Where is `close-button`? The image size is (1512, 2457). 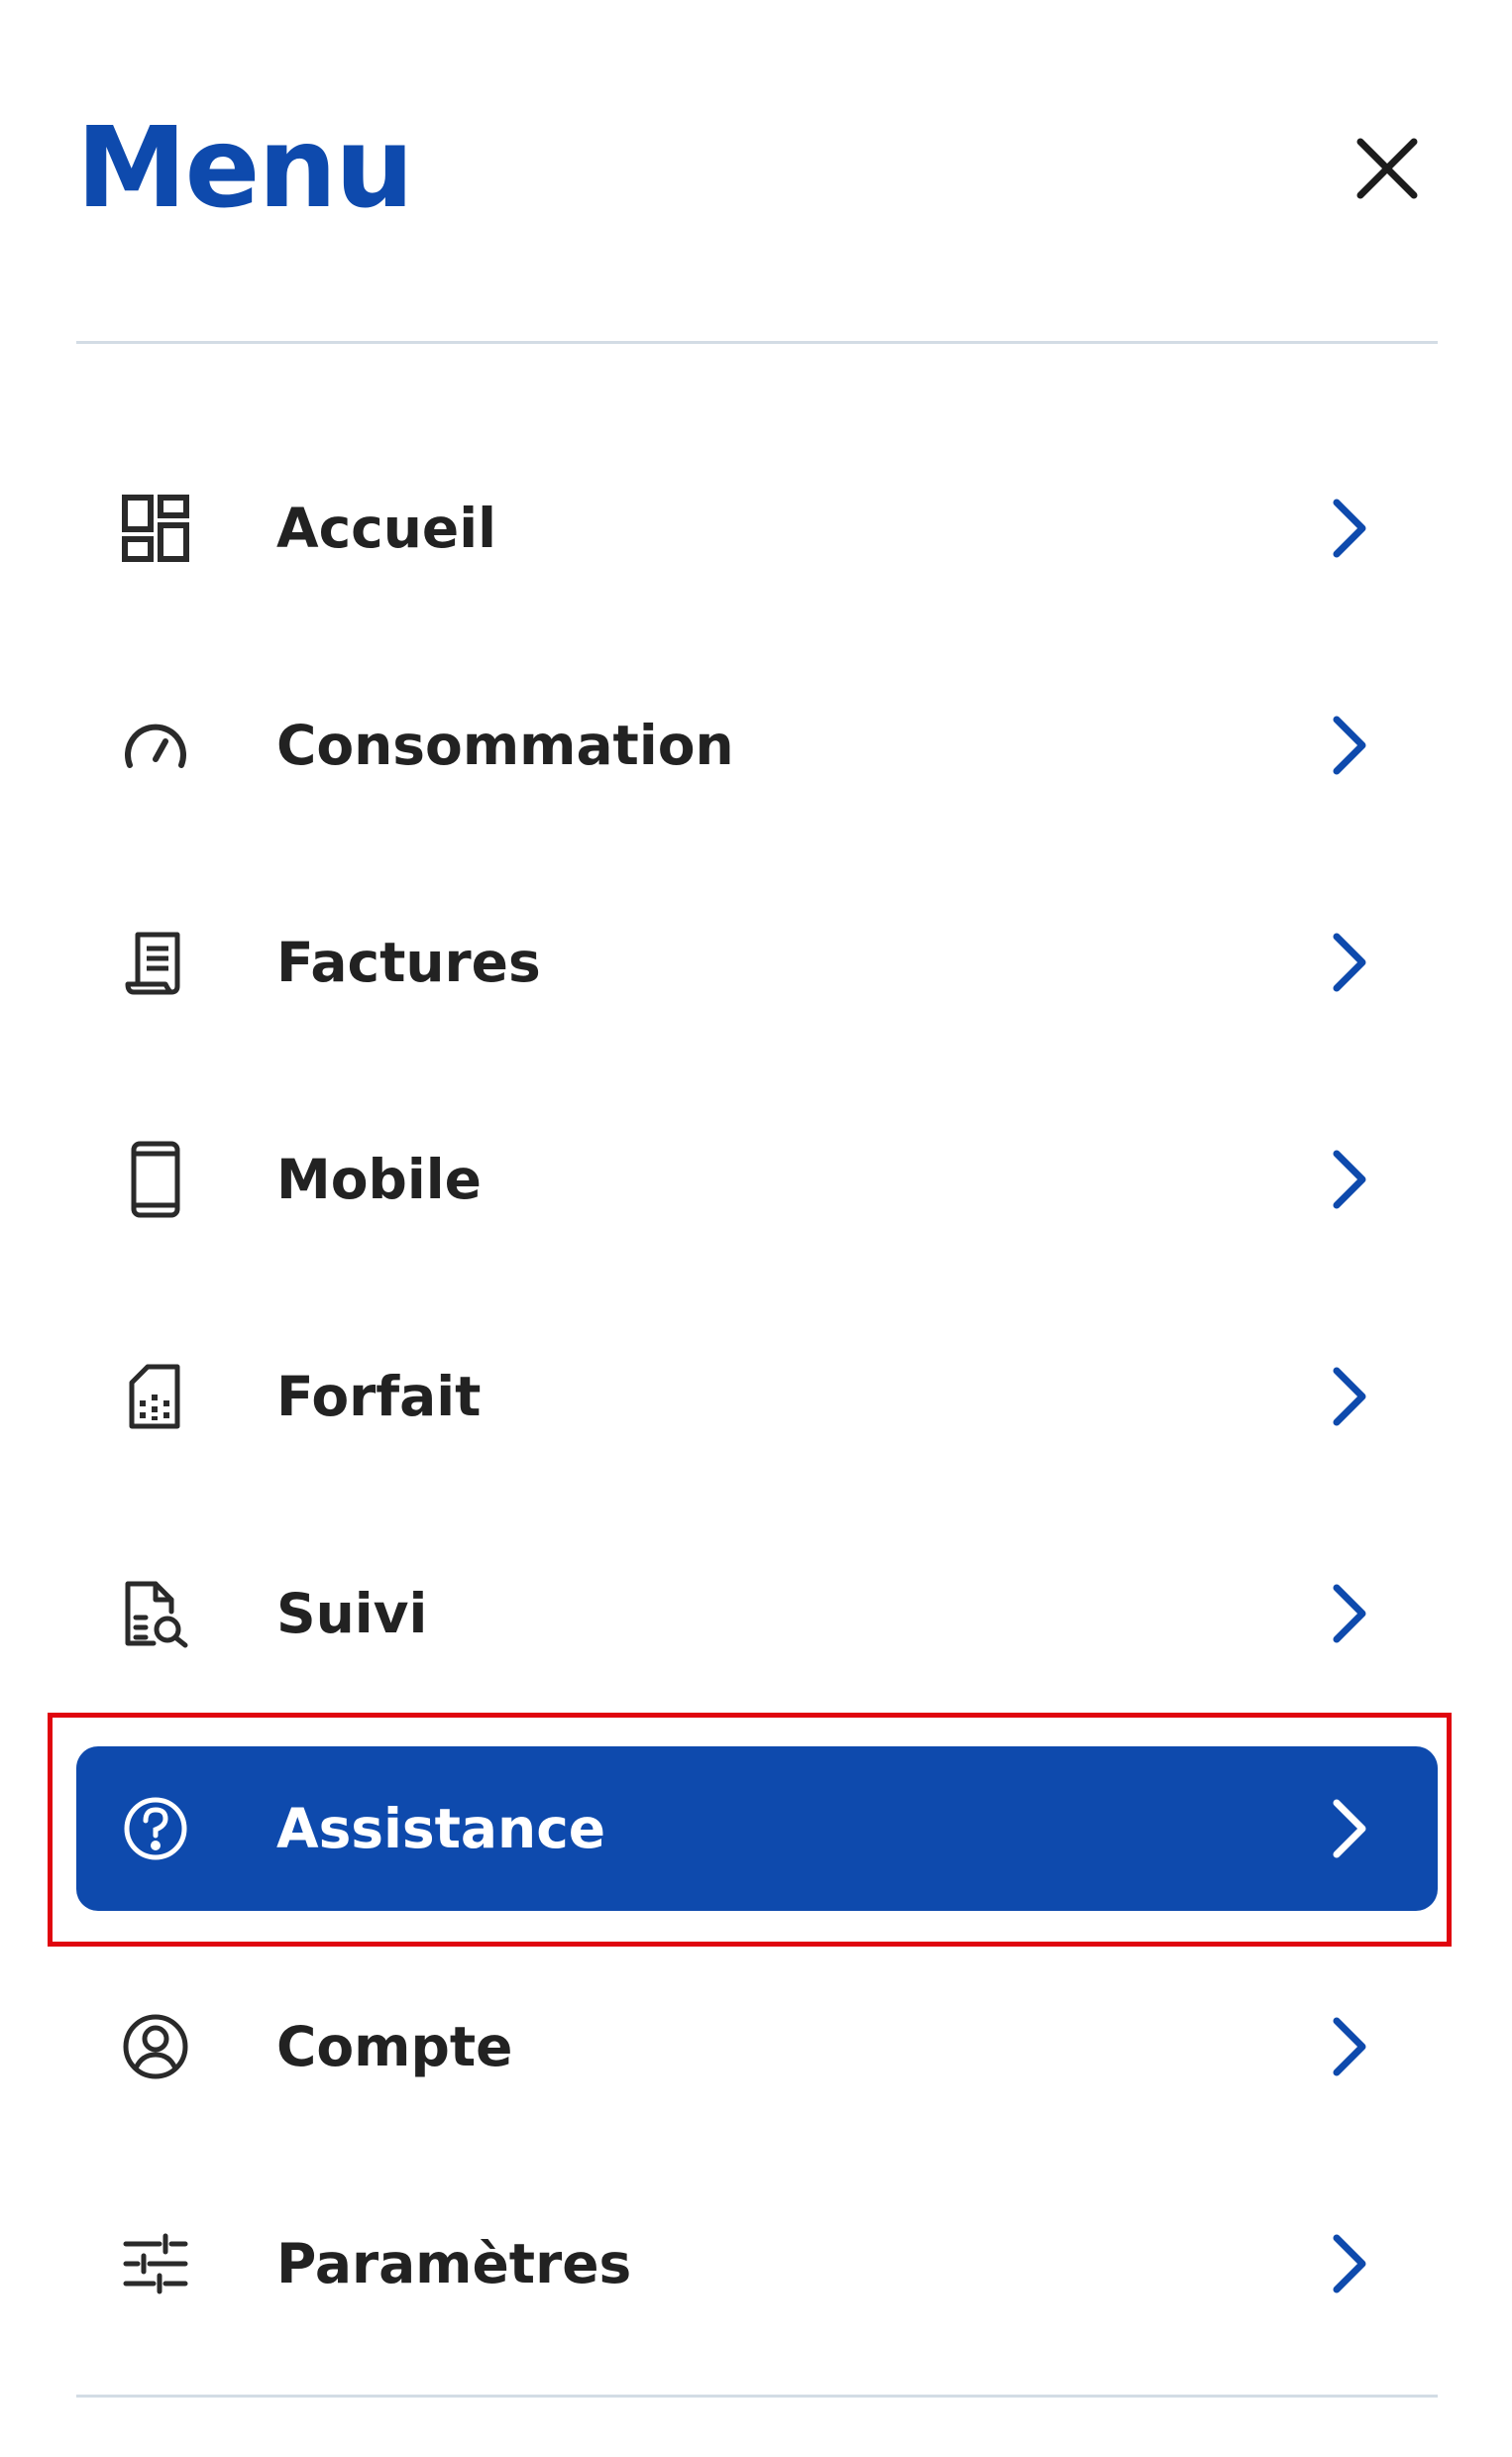 close-button is located at coordinates (1387, 169).